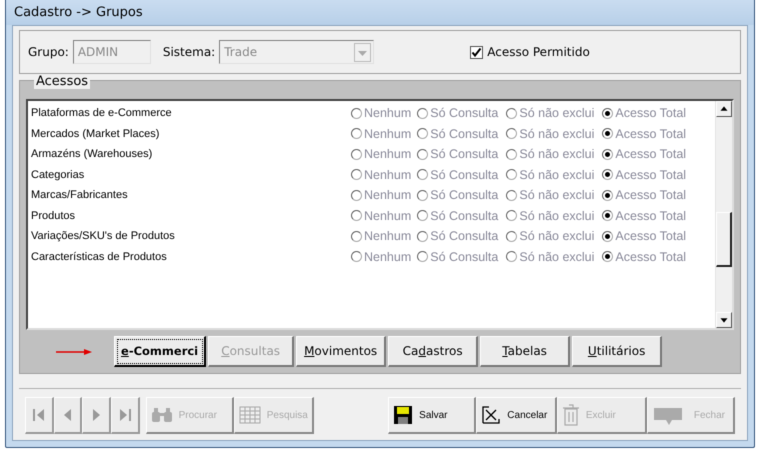  What do you see at coordinates (111, 52) in the screenshot?
I see `group-field: ADMIN` at bounding box center [111, 52].